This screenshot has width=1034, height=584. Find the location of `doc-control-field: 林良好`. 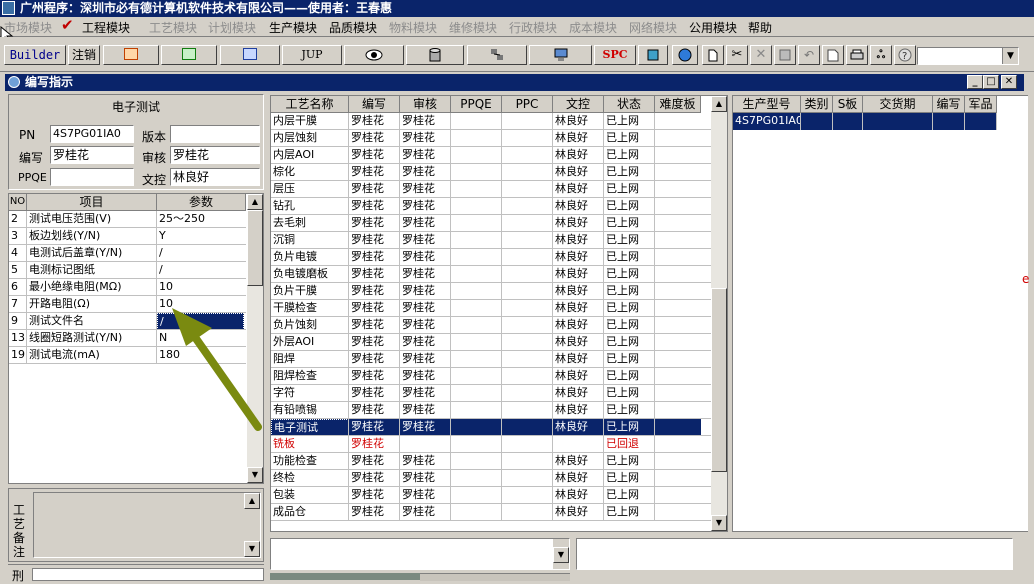

doc-control-field: 林良好 is located at coordinates (215, 177).